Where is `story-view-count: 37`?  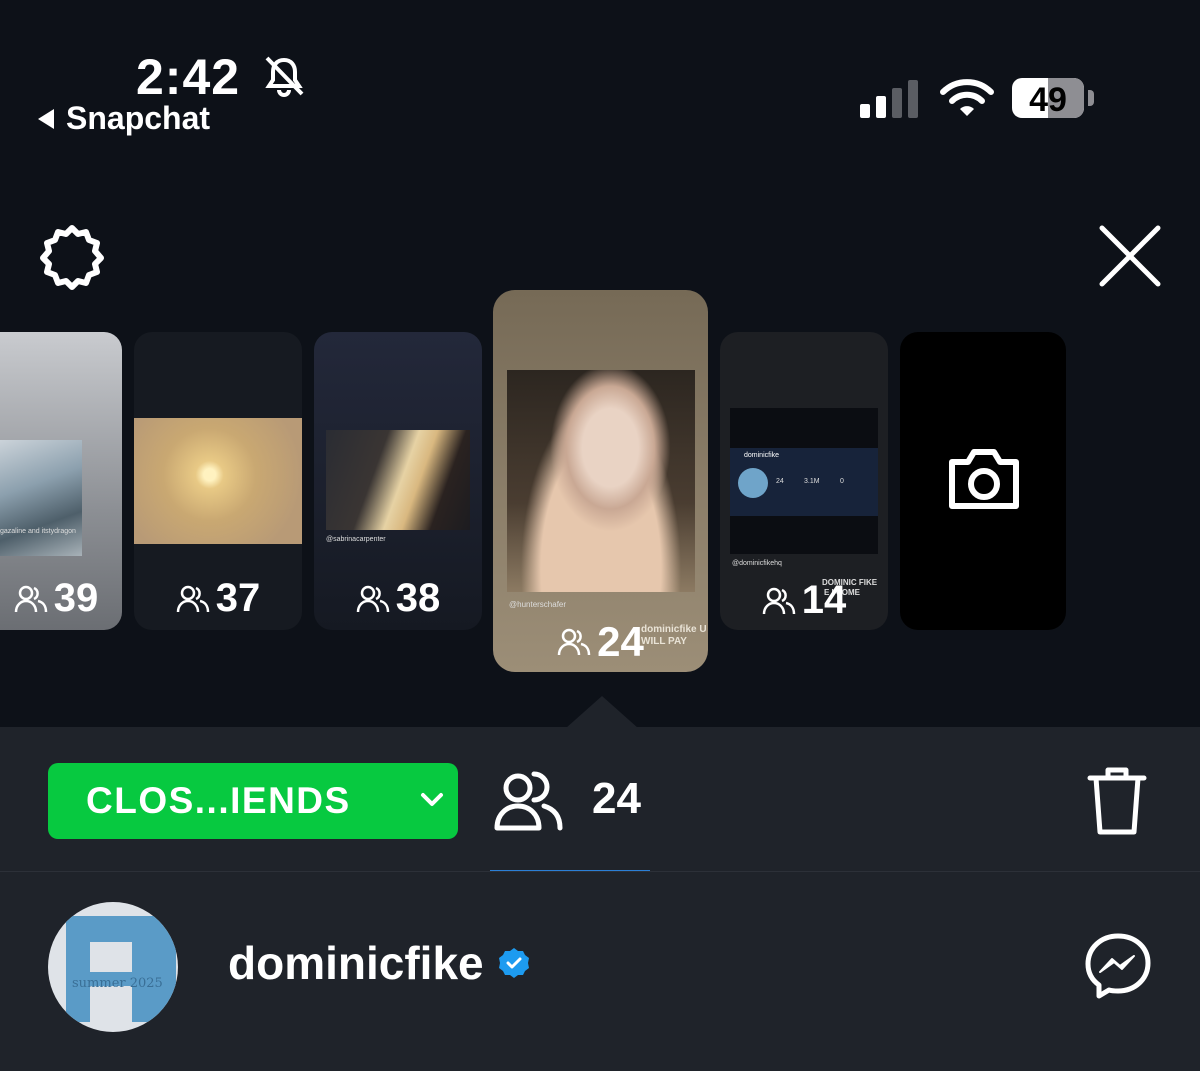
story-view-count: 37 is located at coordinates (218, 598).